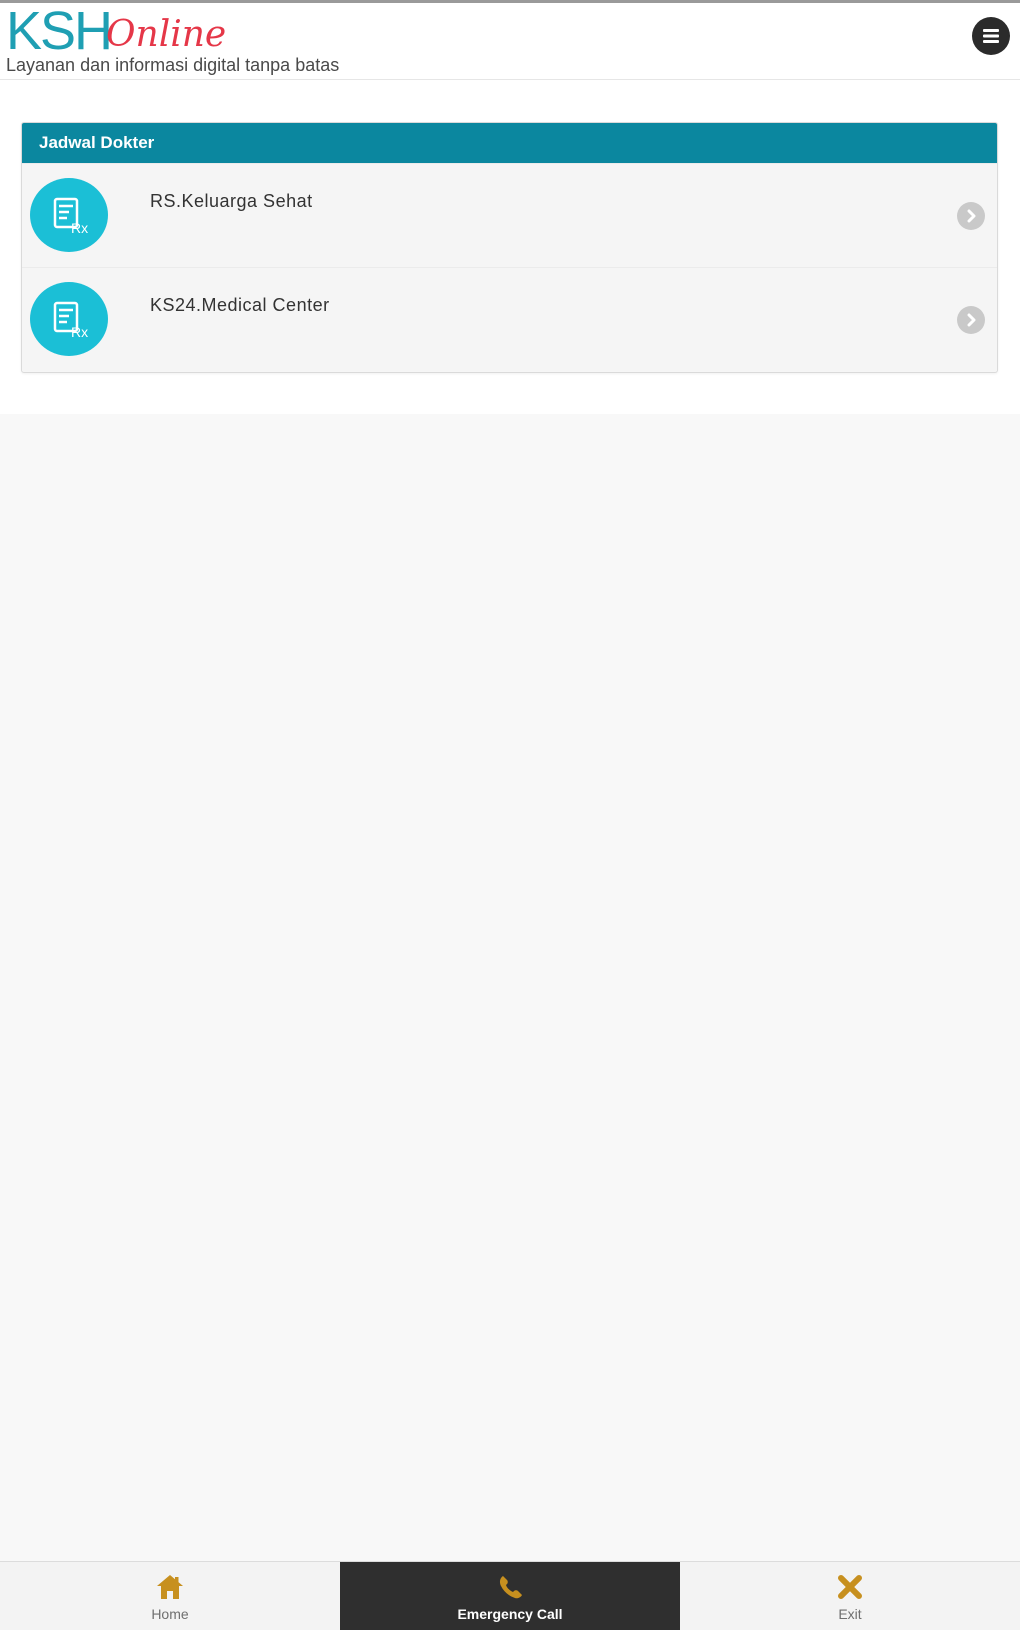 The width and height of the screenshot is (1020, 1630). What do you see at coordinates (59, 31) in the screenshot?
I see `logo-ksh-text: KSH` at bounding box center [59, 31].